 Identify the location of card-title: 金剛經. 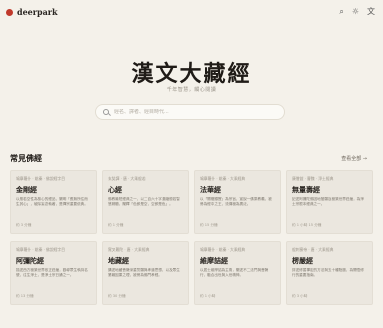
(26, 189).